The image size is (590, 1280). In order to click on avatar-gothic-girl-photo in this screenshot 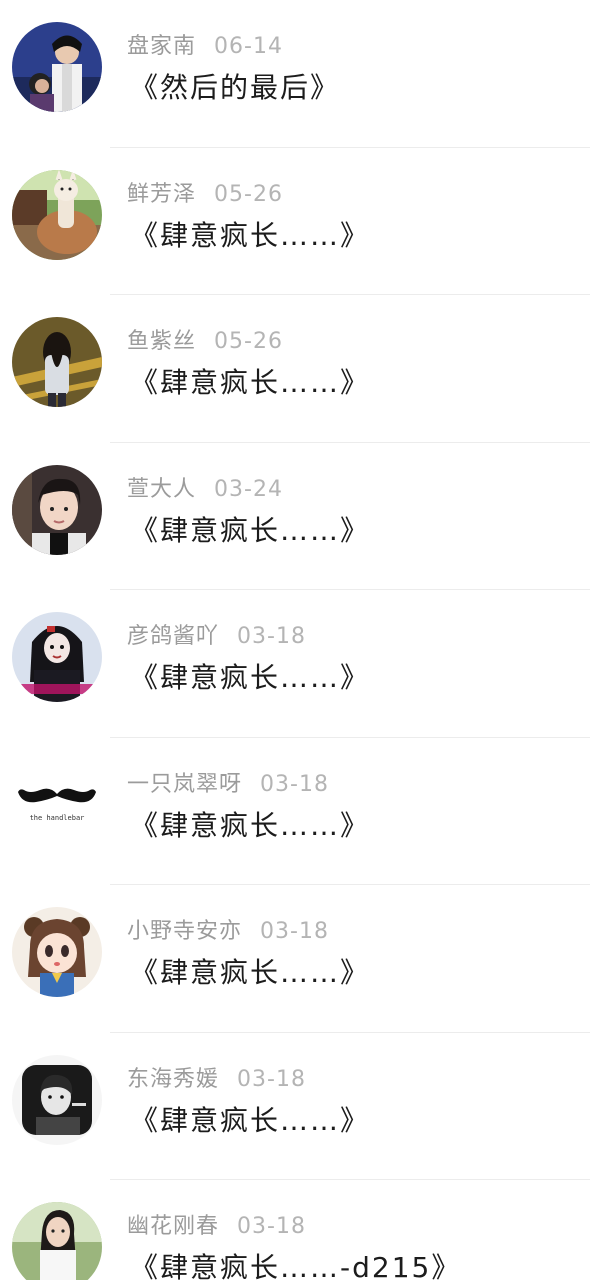, I will do `click(57, 657)`.